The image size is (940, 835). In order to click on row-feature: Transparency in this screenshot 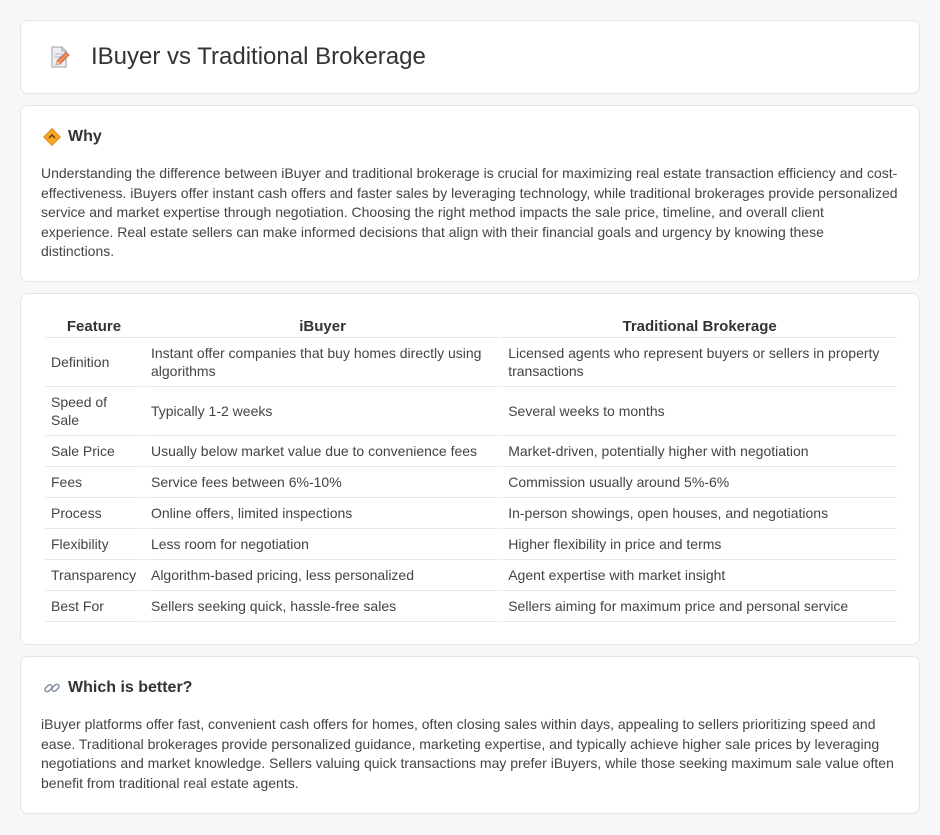, I will do `click(94, 575)`.